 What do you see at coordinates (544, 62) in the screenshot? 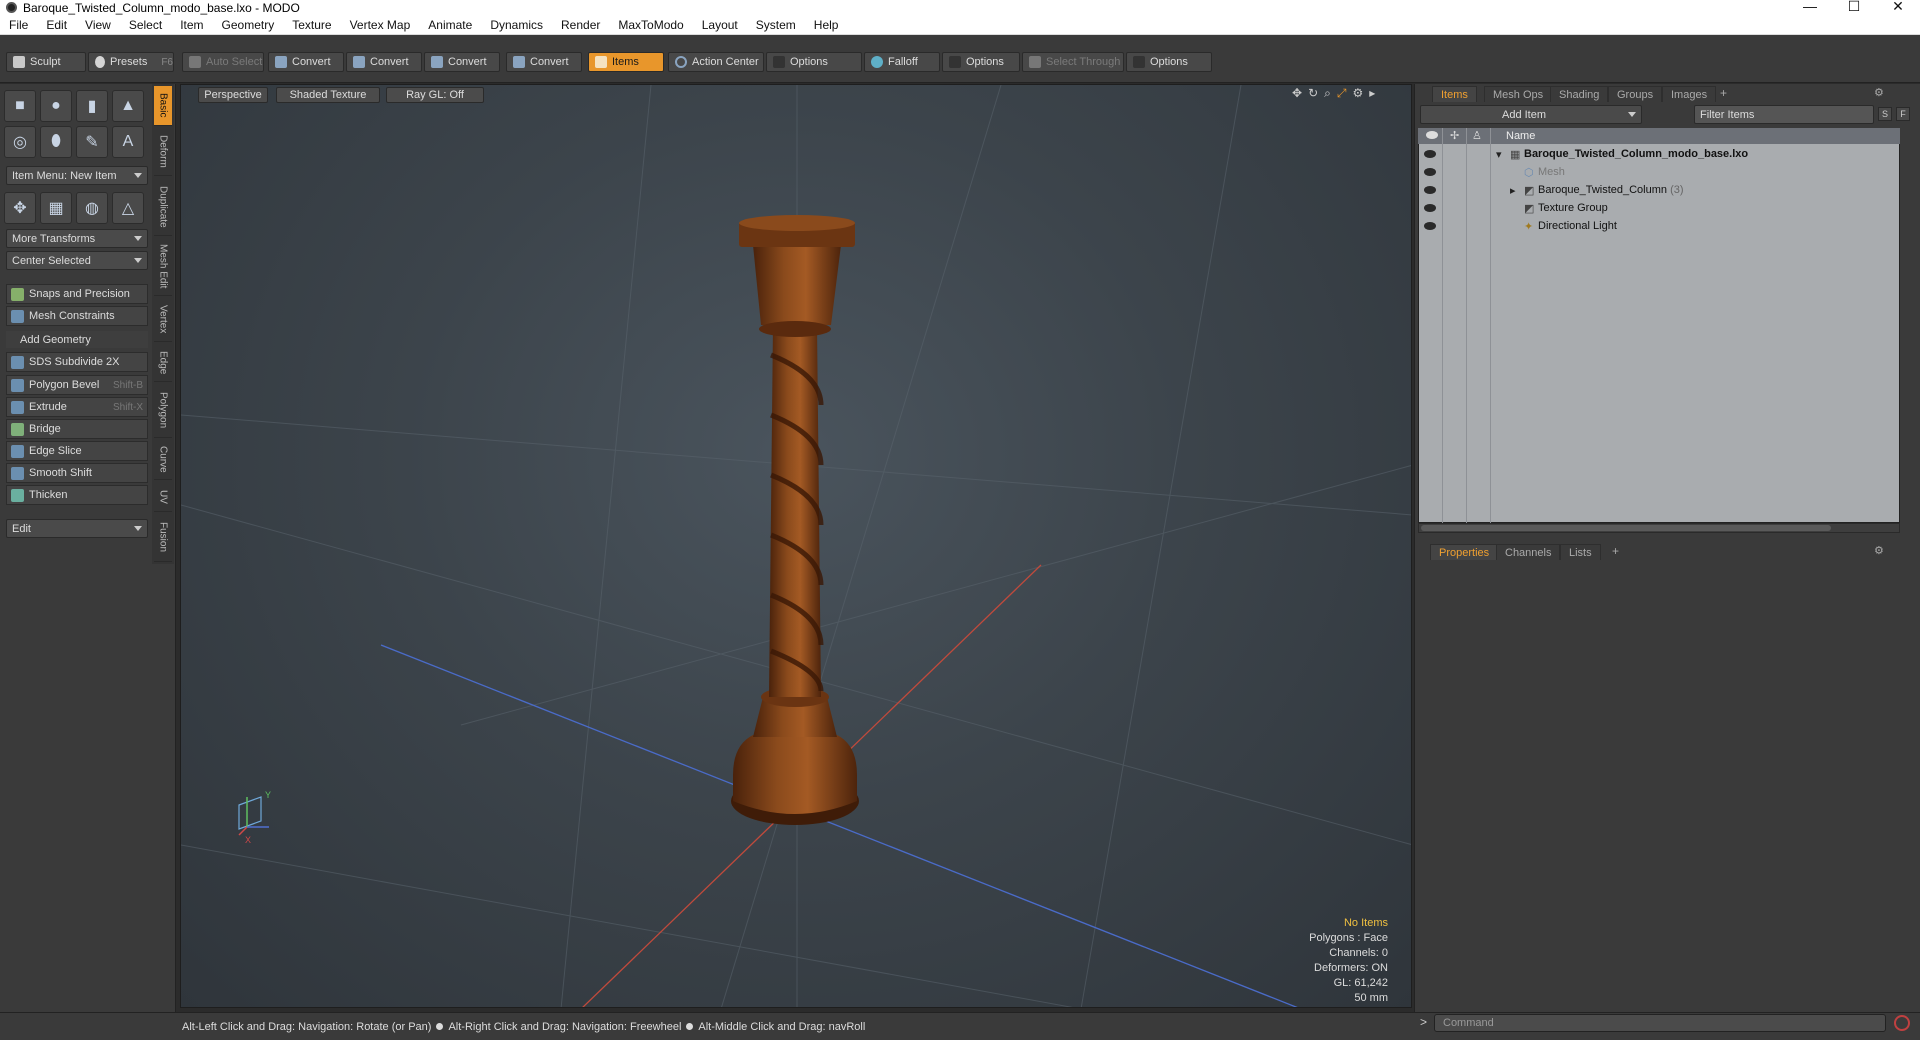
I see `convert-materials-button: Convert` at bounding box center [544, 62].